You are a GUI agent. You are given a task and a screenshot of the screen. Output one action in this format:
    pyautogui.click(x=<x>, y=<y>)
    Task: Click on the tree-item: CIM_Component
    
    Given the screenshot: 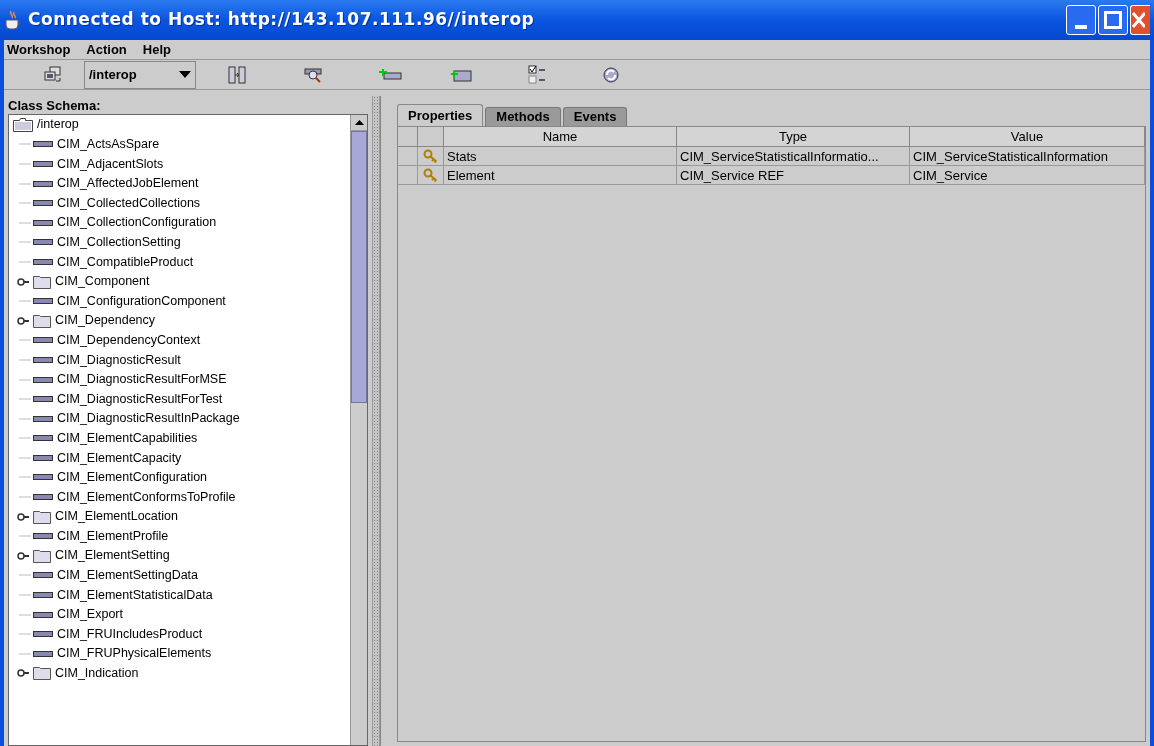 What is the action you would take?
    pyautogui.click(x=102, y=281)
    